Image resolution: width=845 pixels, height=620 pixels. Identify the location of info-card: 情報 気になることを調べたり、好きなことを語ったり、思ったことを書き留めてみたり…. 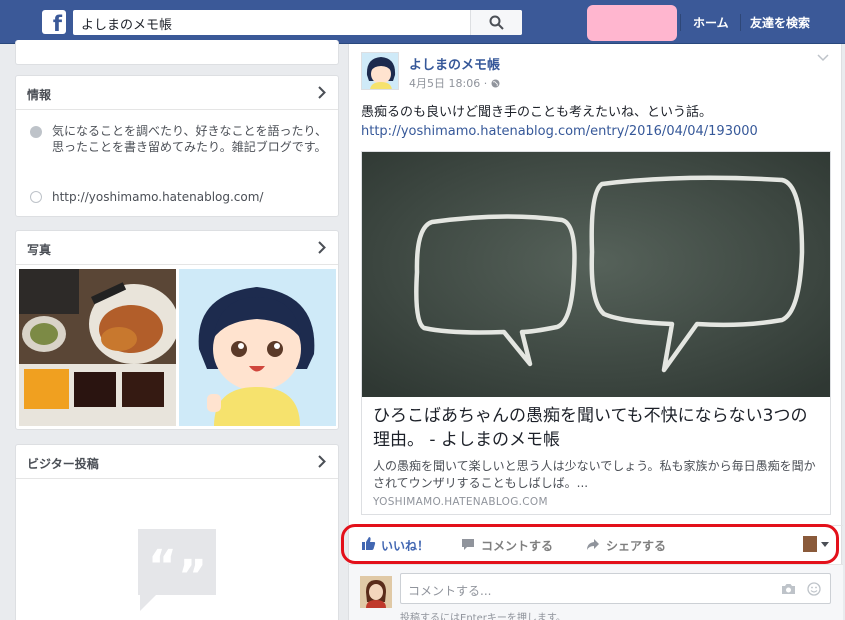
(177, 146).